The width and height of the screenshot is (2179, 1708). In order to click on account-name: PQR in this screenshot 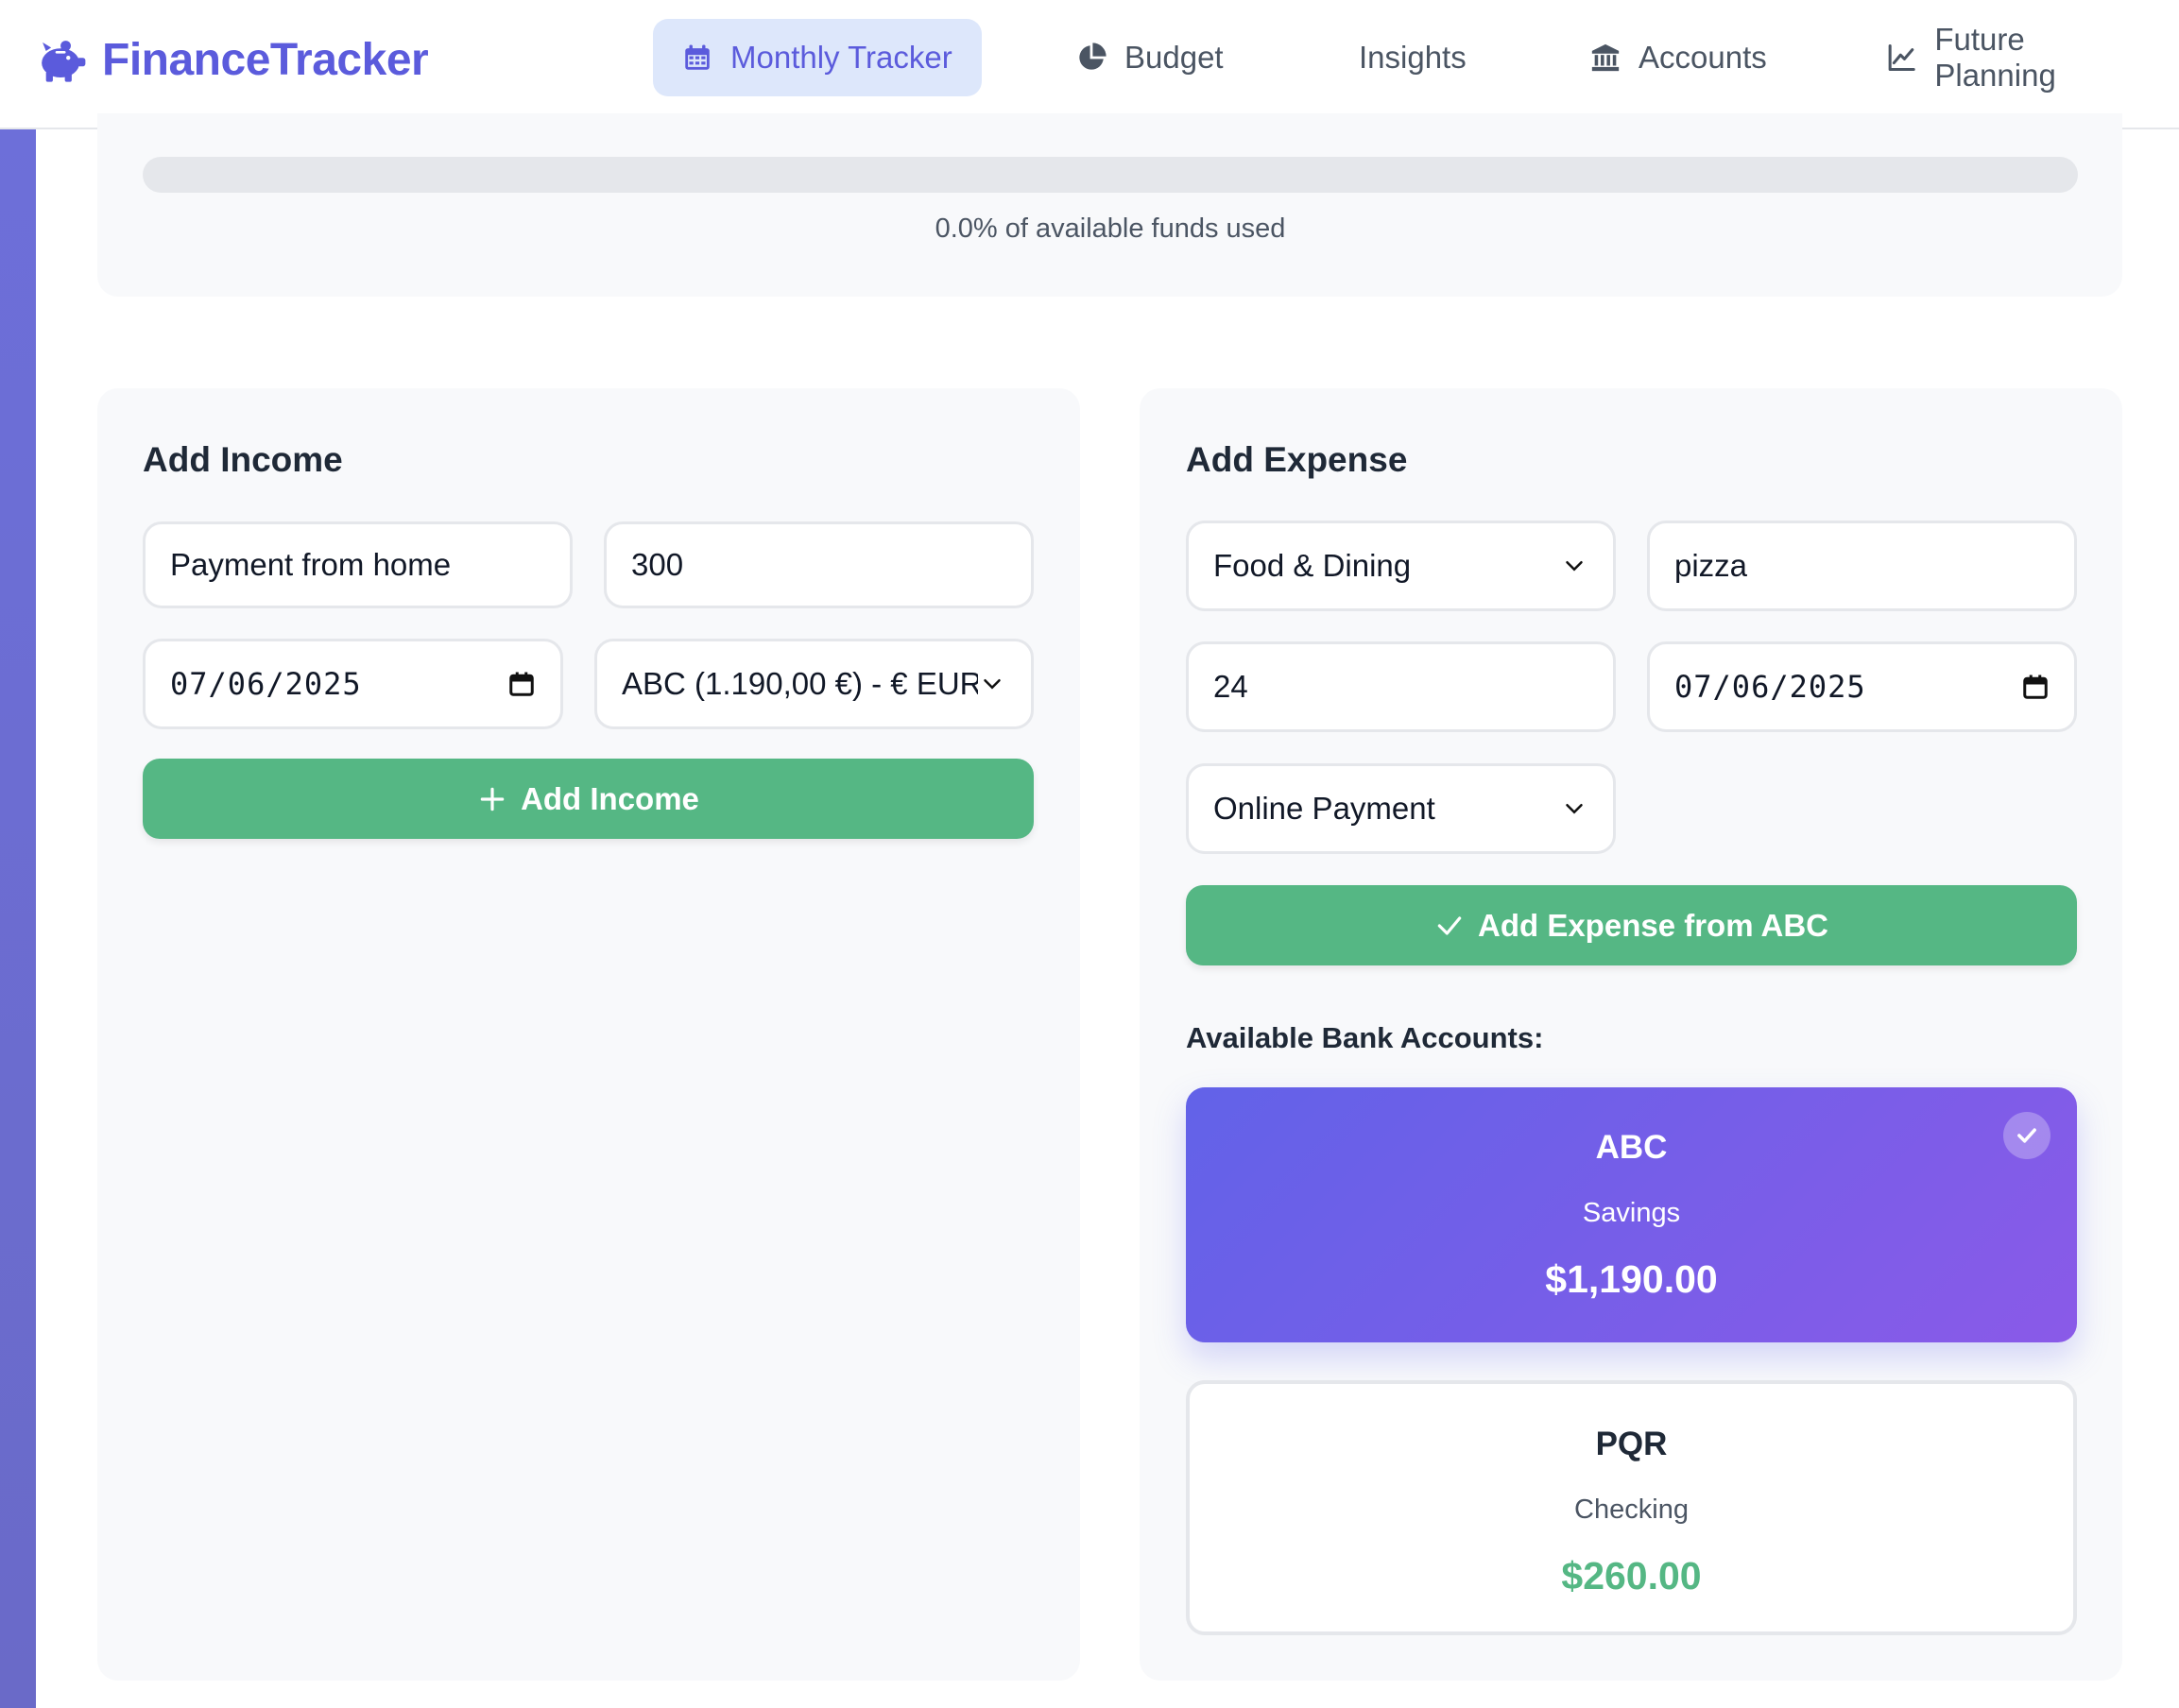, I will do `click(1631, 1444)`.